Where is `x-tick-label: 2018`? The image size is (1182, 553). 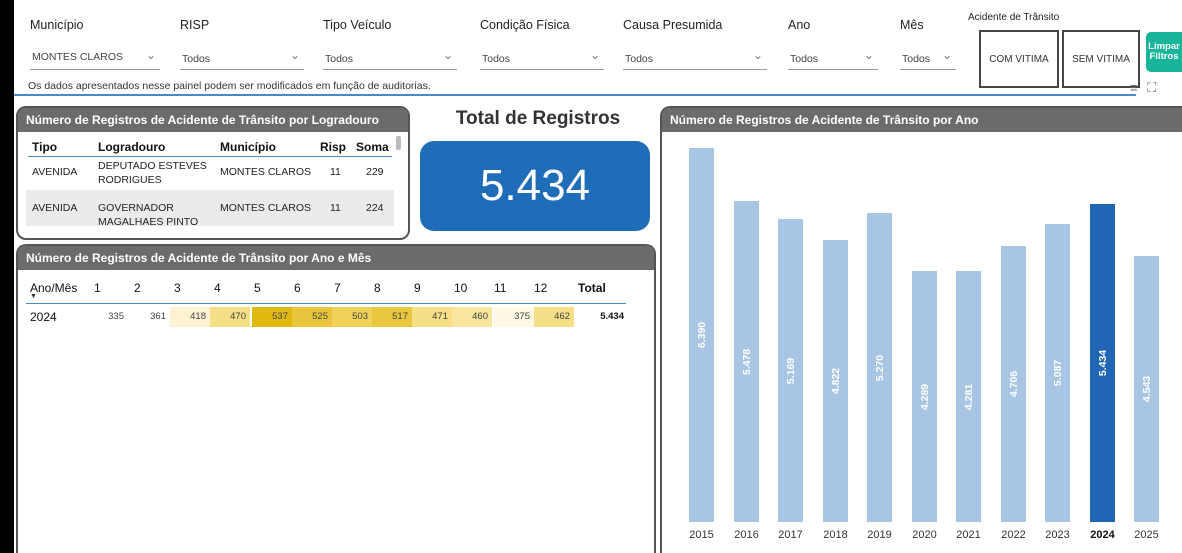 x-tick-label: 2018 is located at coordinates (835, 535).